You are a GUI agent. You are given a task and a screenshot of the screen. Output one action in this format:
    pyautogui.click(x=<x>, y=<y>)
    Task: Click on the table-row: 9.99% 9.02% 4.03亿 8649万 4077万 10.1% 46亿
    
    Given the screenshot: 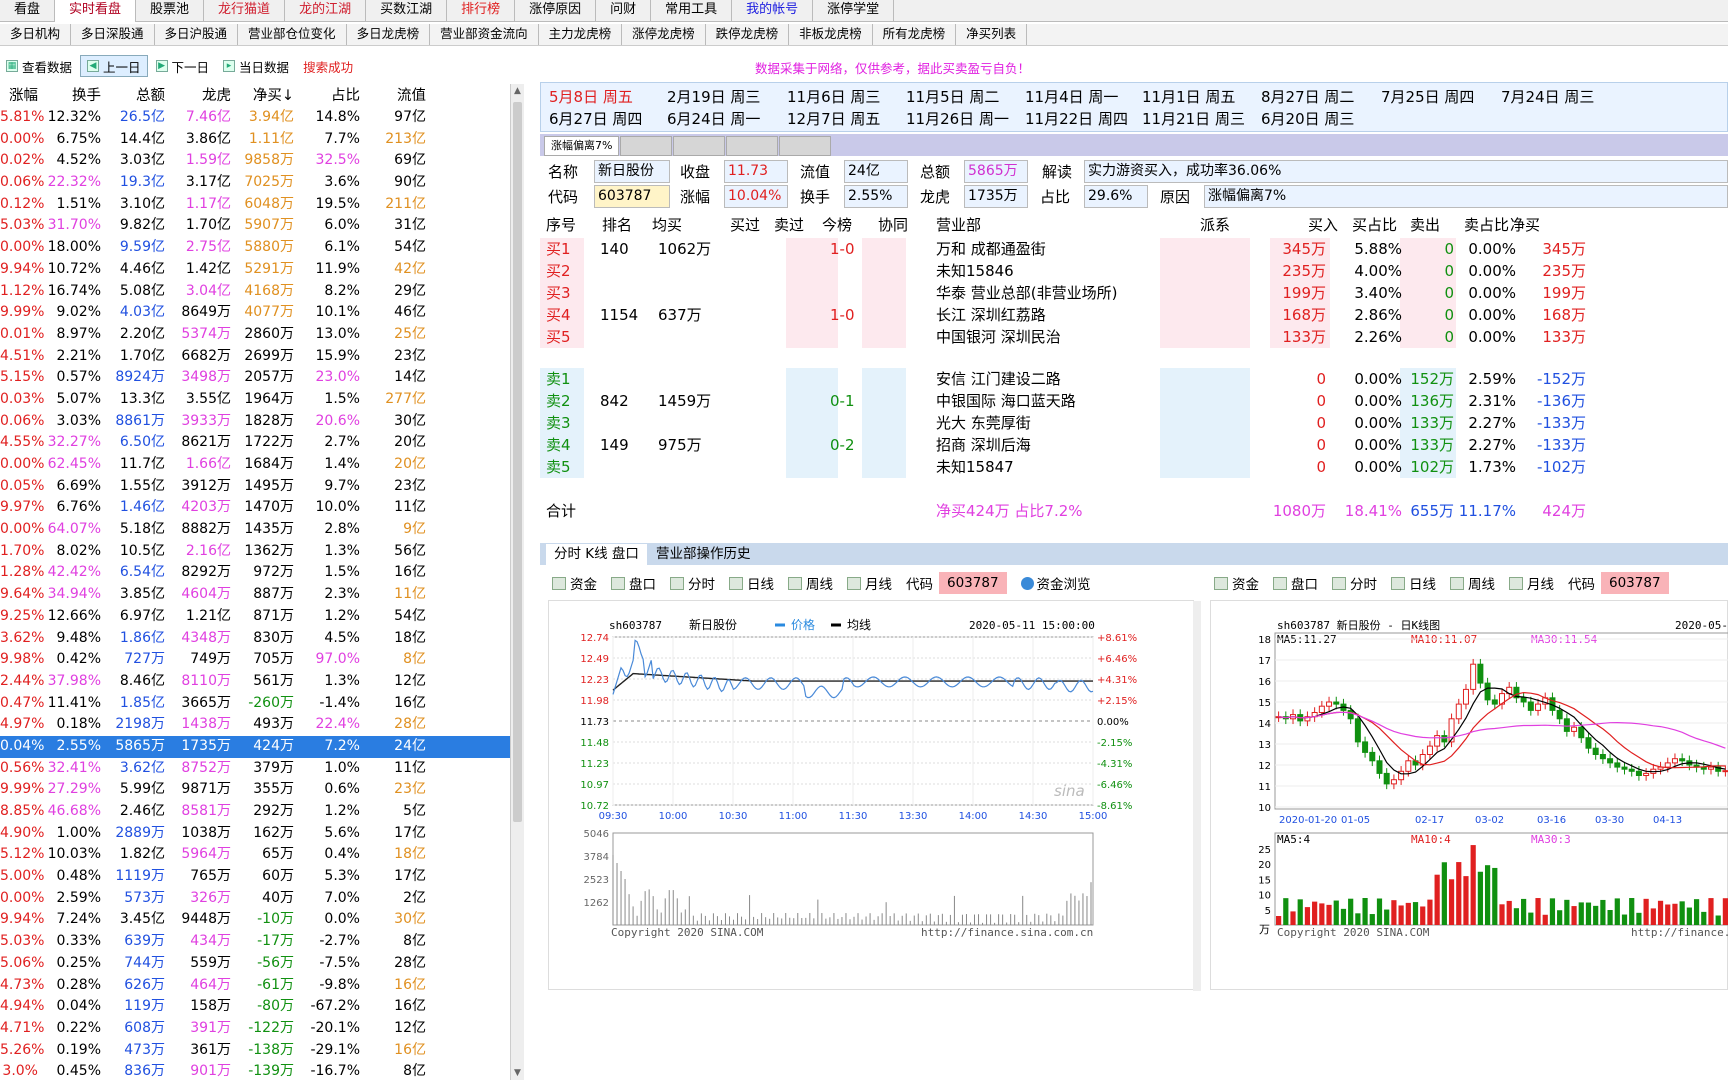 What is the action you would take?
    pyautogui.click(x=260, y=313)
    